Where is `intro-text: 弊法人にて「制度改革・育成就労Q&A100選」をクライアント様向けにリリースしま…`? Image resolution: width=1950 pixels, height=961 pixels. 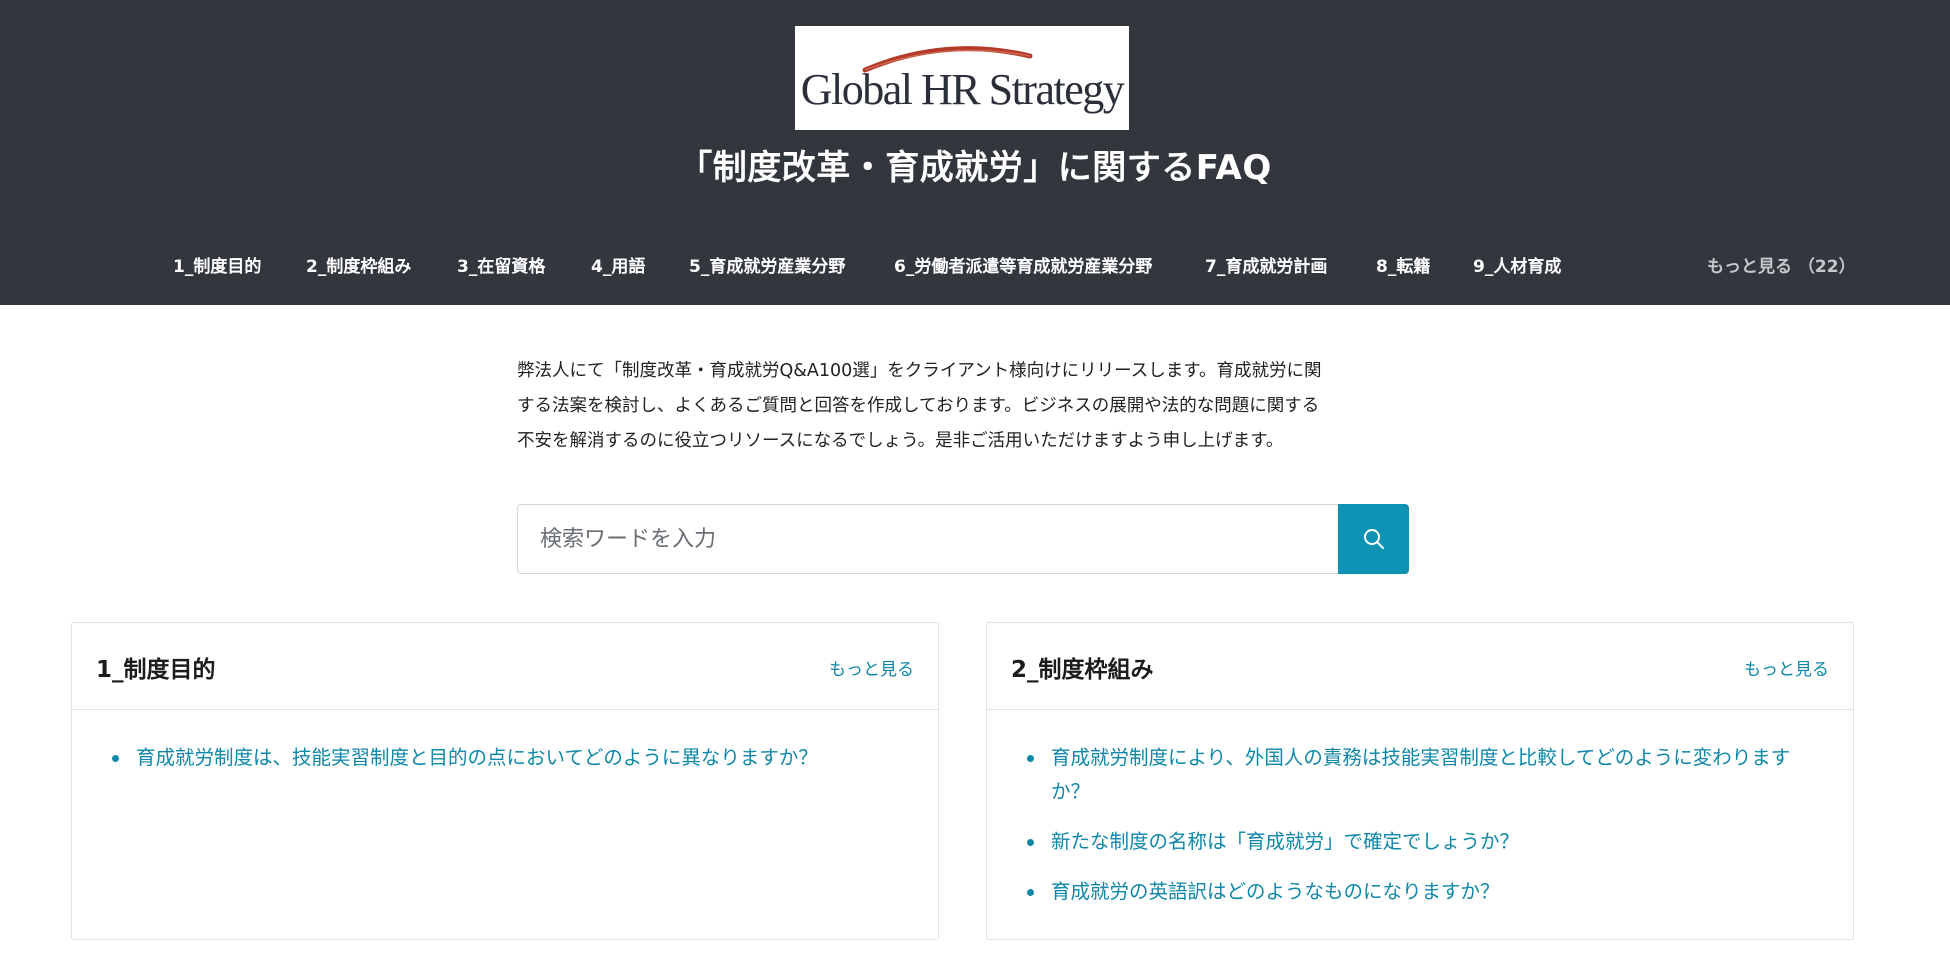 intro-text: 弊法人にて「制度改革・育成就労Q&A100選」をクライアント様向けにリリースしま… is located at coordinates (963, 406).